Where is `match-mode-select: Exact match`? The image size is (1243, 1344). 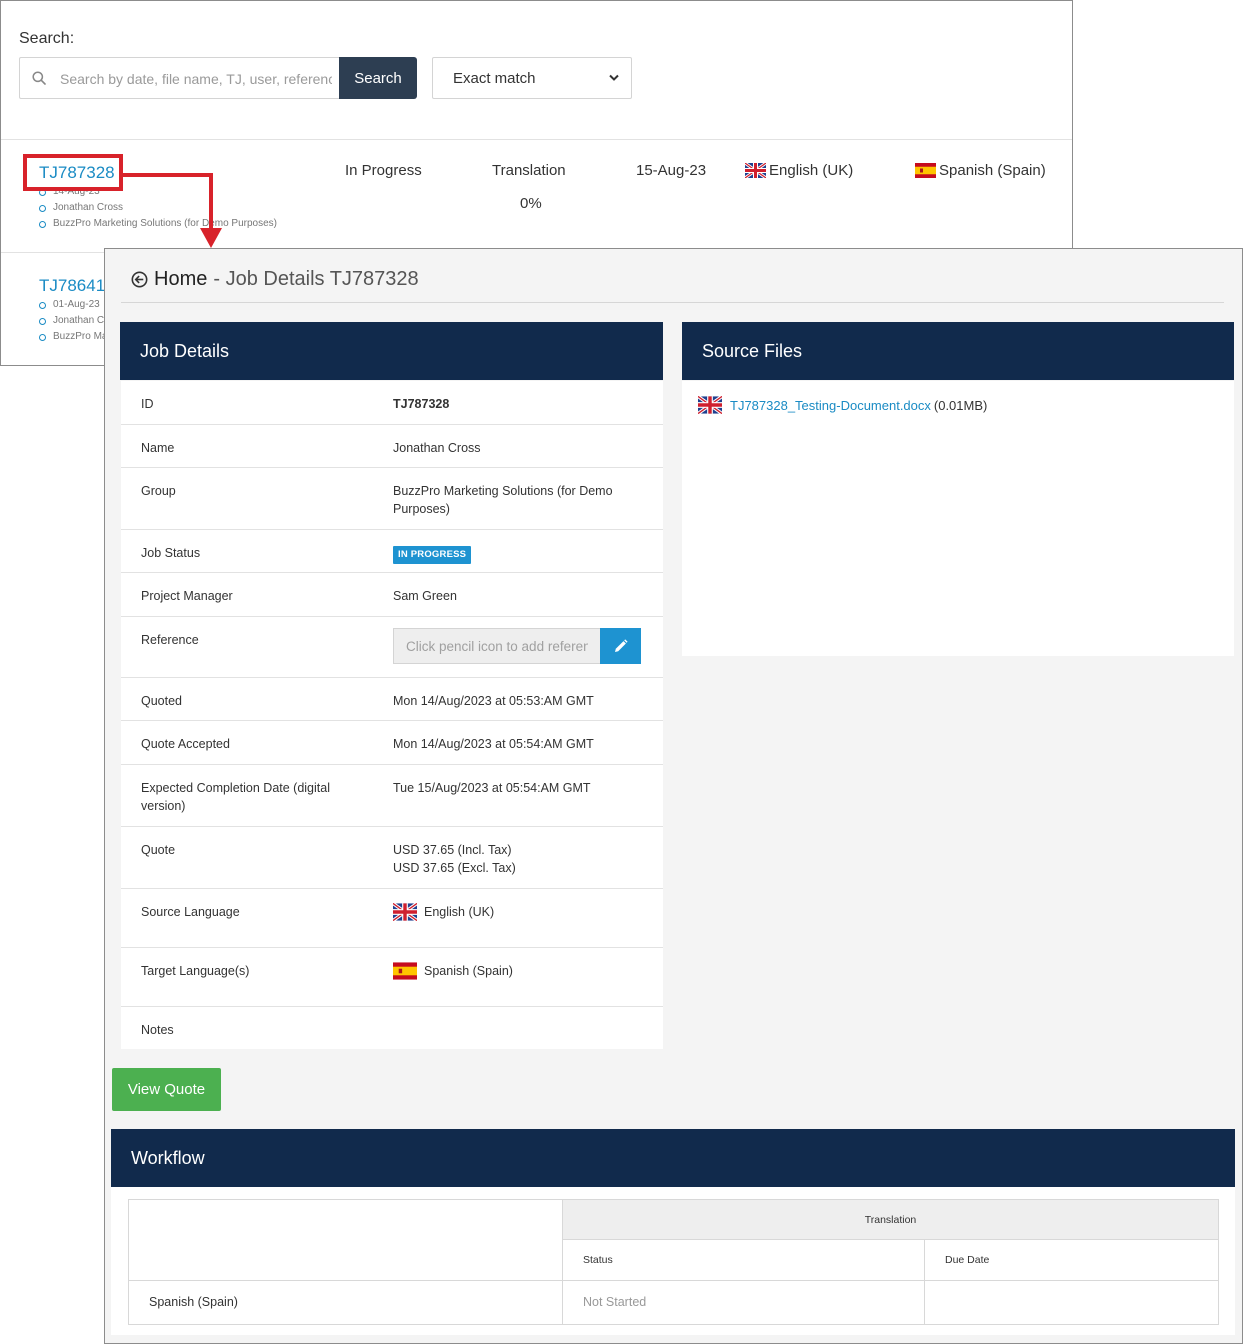
match-mode-select: Exact match is located at coordinates (532, 78).